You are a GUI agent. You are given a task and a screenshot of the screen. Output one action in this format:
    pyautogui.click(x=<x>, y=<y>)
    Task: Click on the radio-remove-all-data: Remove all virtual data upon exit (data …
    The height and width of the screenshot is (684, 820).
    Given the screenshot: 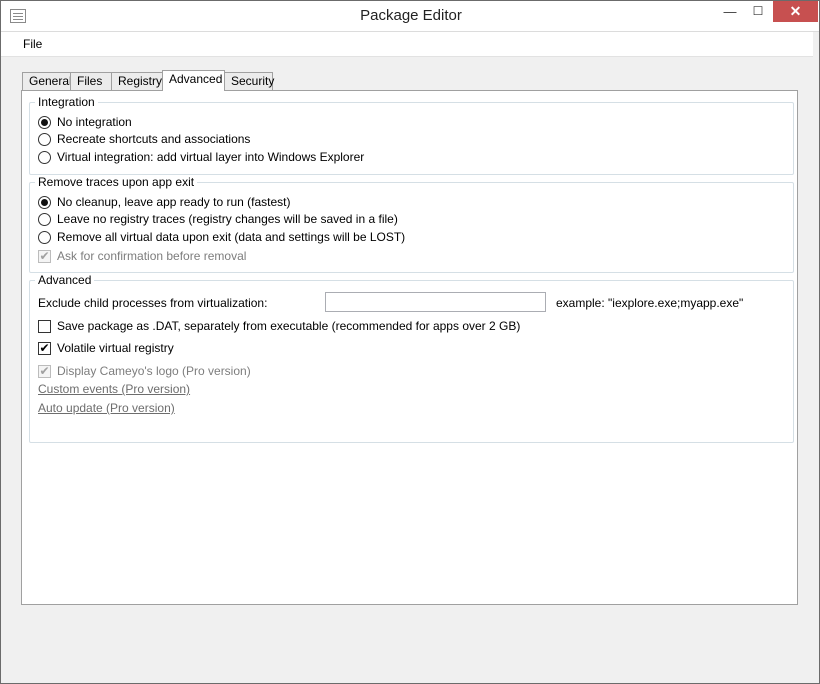 What is the action you would take?
    pyautogui.click(x=221, y=237)
    